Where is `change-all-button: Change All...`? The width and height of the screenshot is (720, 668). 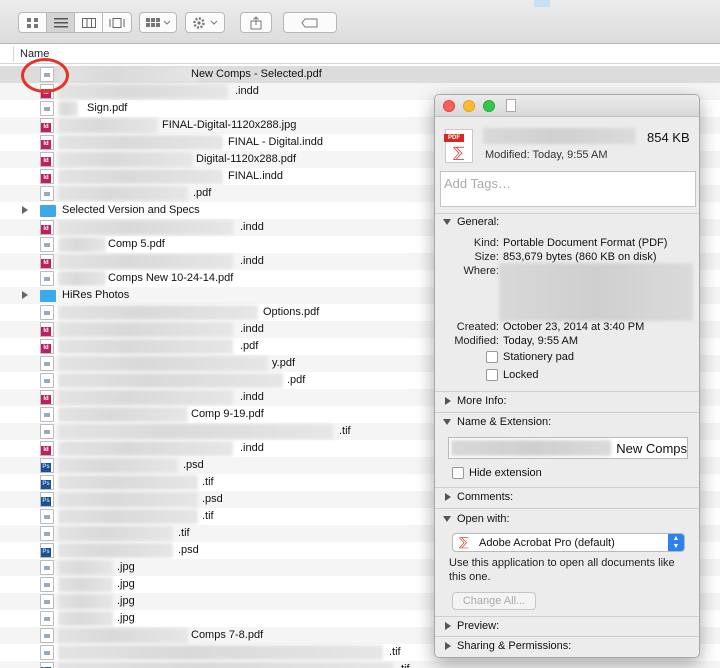
change-all-button: Change All... is located at coordinates (494, 601).